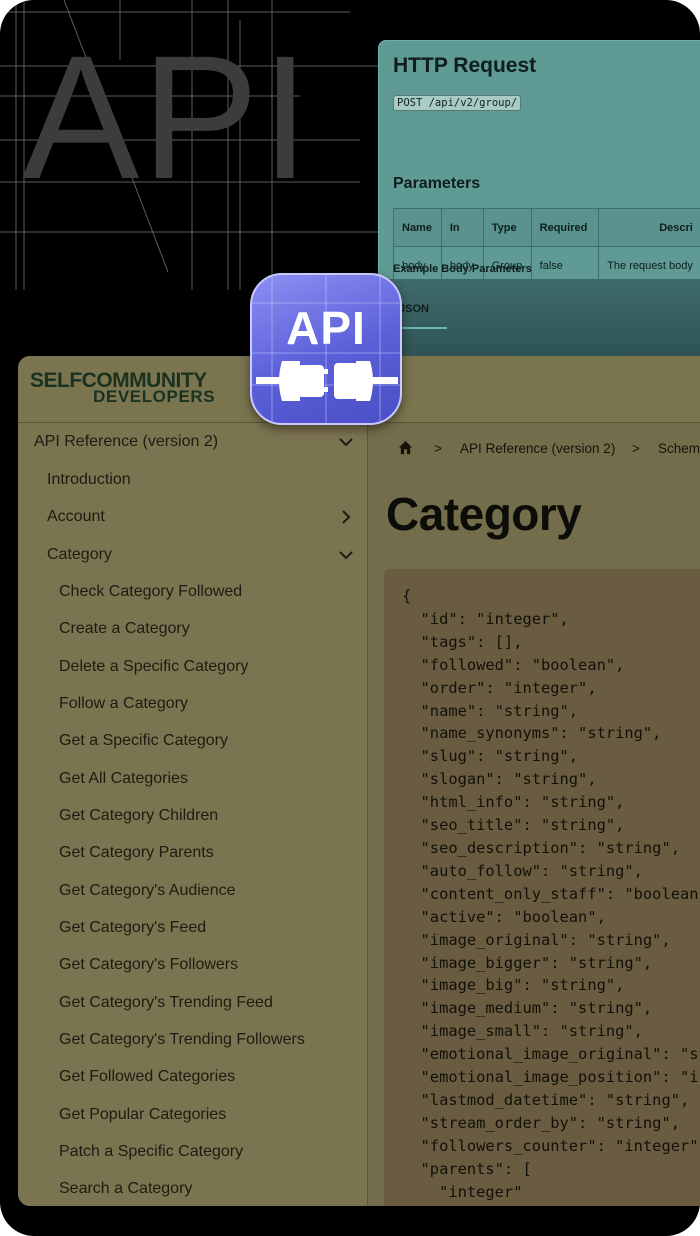  I want to click on sidebar-item-label: Get Category's Trending Followers, so click(182, 1039).